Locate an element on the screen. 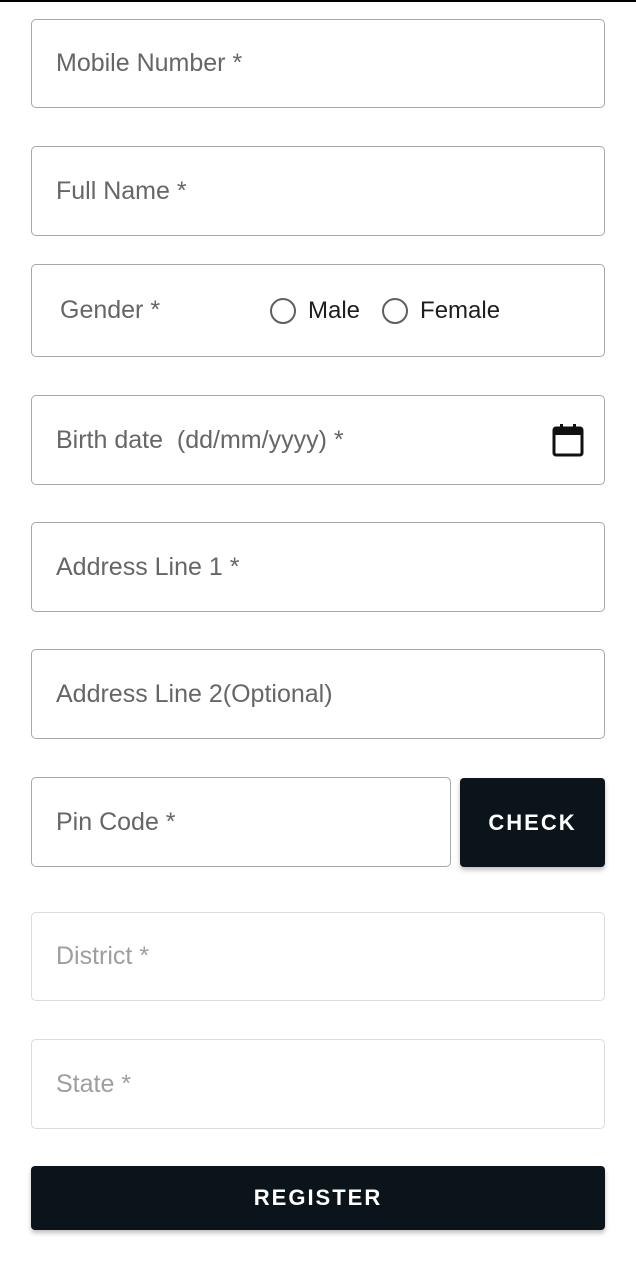 Image resolution: width=636 pixels, height=1280 pixels. birth-date-field: Birth date (dd/mm/yyyy) * is located at coordinates (318, 440).